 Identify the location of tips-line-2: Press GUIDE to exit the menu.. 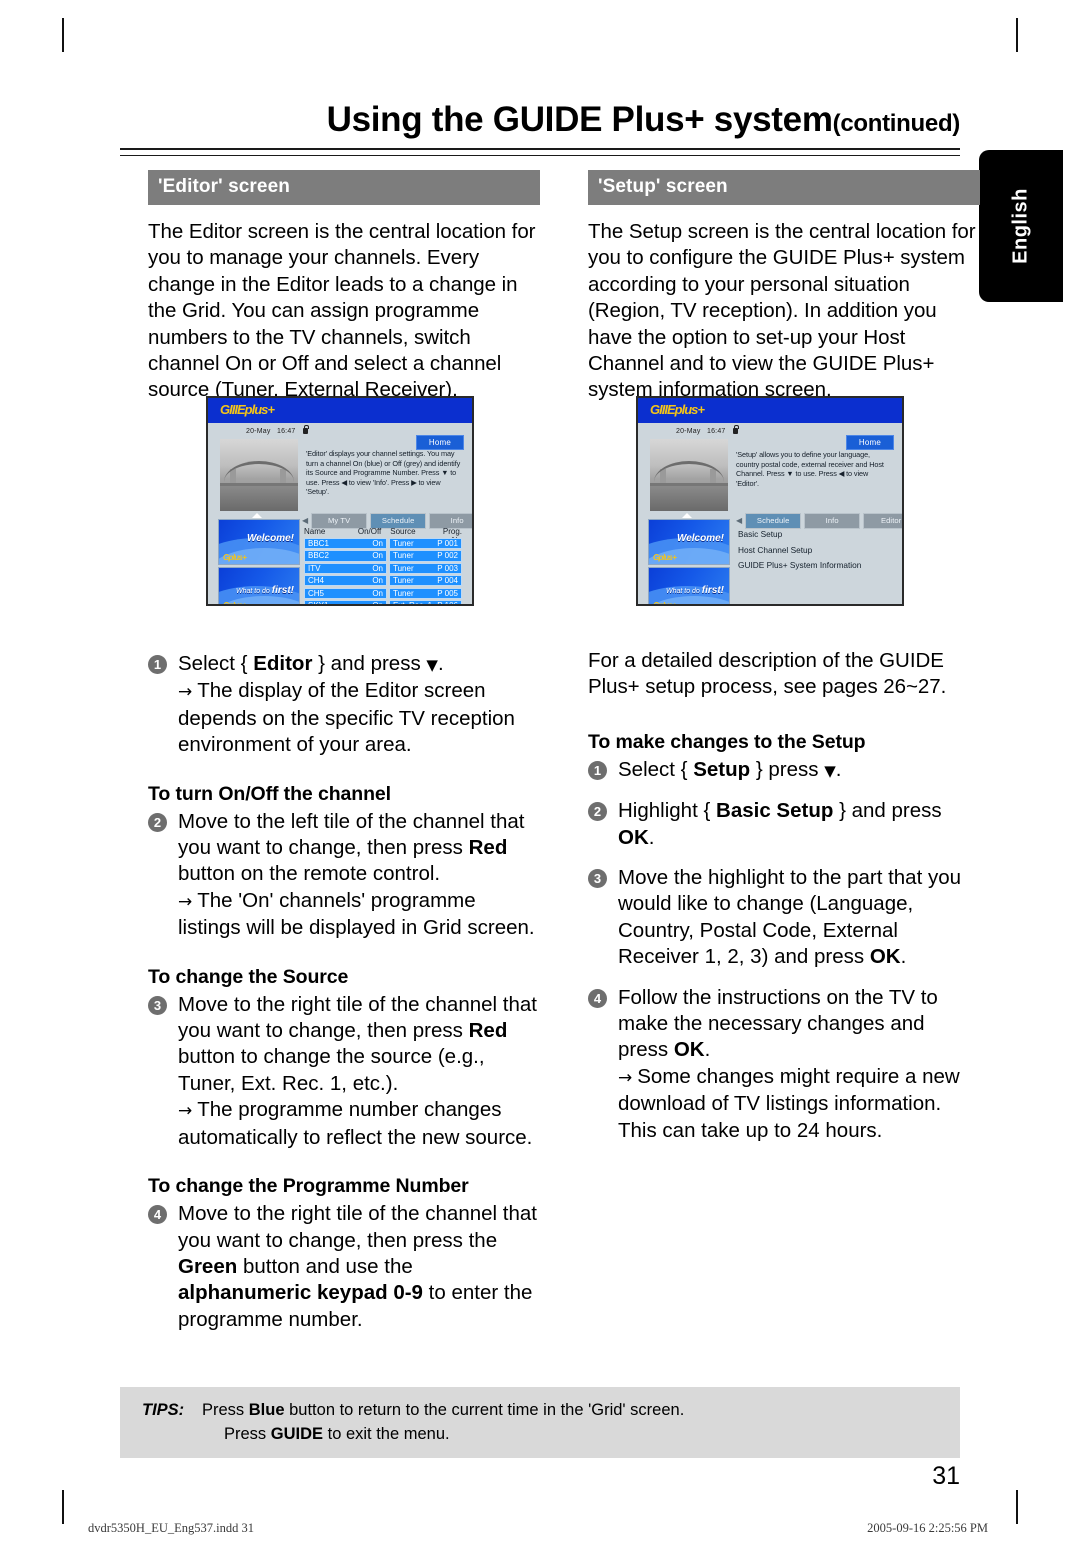
(337, 1434).